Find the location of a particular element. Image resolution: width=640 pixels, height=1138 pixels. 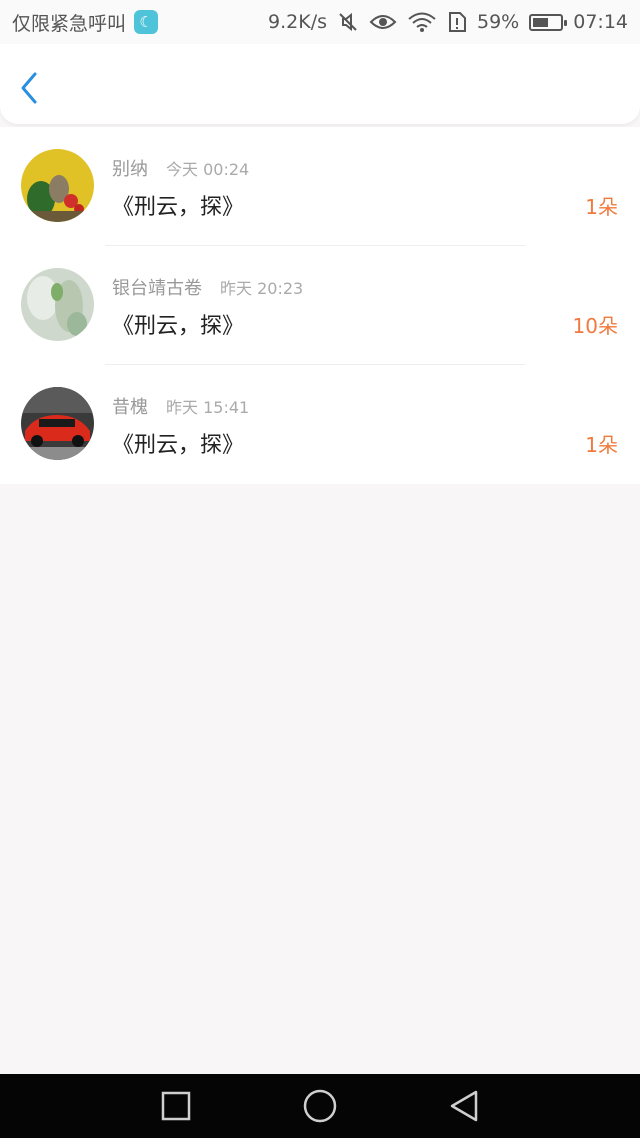

timestamp: 昨天 15:41 is located at coordinates (208, 407).